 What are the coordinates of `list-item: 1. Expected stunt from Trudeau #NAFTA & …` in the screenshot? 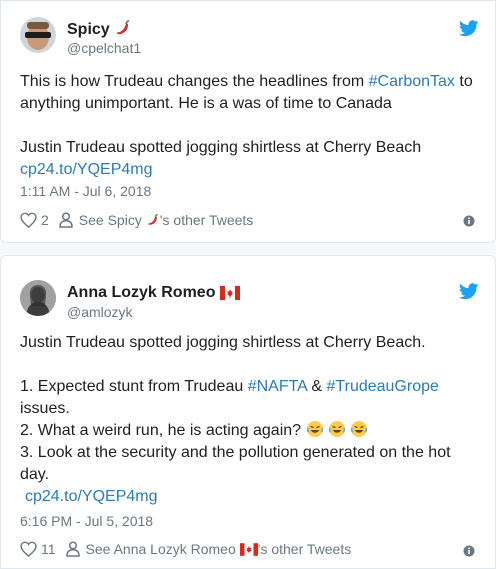 It's located at (250, 387).